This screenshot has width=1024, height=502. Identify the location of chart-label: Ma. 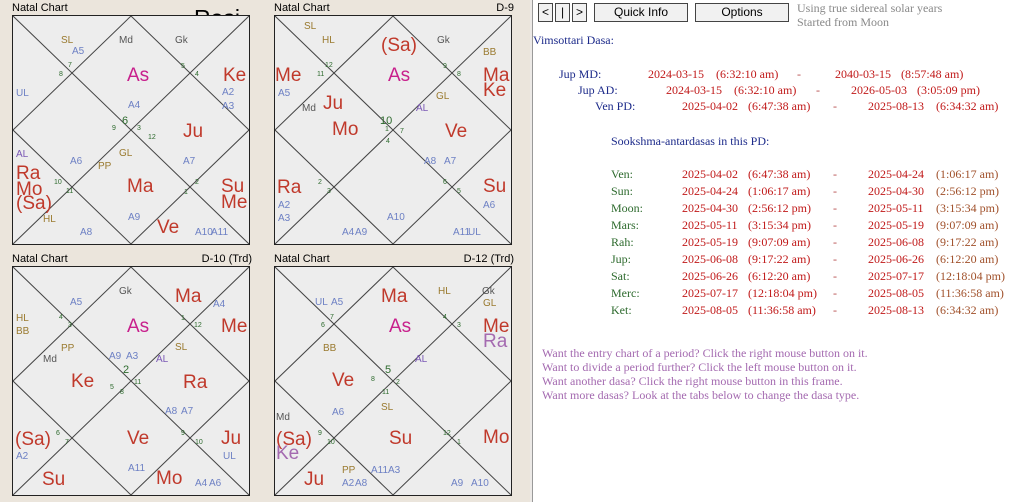
(188, 296).